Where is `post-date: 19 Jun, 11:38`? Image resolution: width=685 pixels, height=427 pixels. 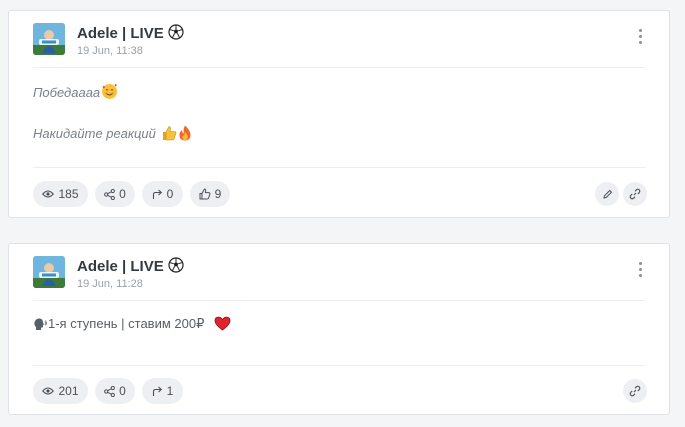 post-date: 19 Jun, 11:38 is located at coordinates (110, 51).